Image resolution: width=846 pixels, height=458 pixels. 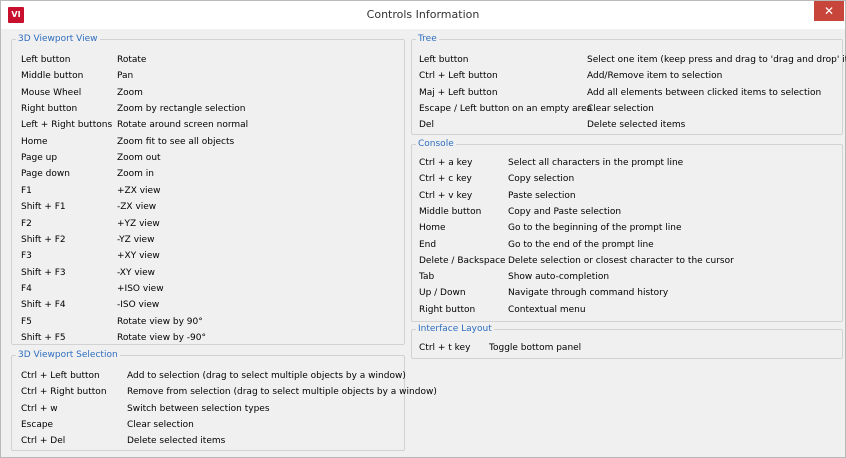 What do you see at coordinates (136, 239) in the screenshot?
I see `shortcut-description: -YZ view` at bounding box center [136, 239].